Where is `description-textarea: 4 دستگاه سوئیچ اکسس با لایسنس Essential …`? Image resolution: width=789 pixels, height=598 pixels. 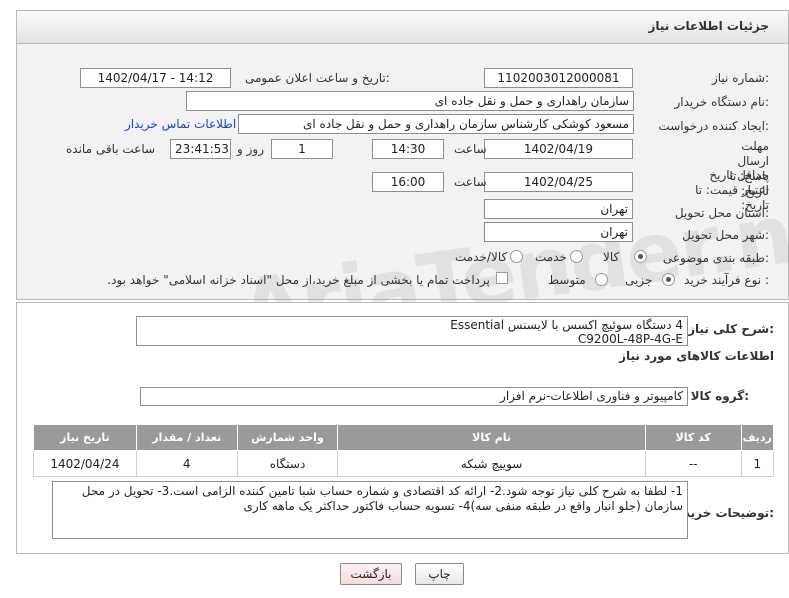
description-textarea: 4 دستگاه سوئیچ اکسس با لایسنس Essential … is located at coordinates (412, 331).